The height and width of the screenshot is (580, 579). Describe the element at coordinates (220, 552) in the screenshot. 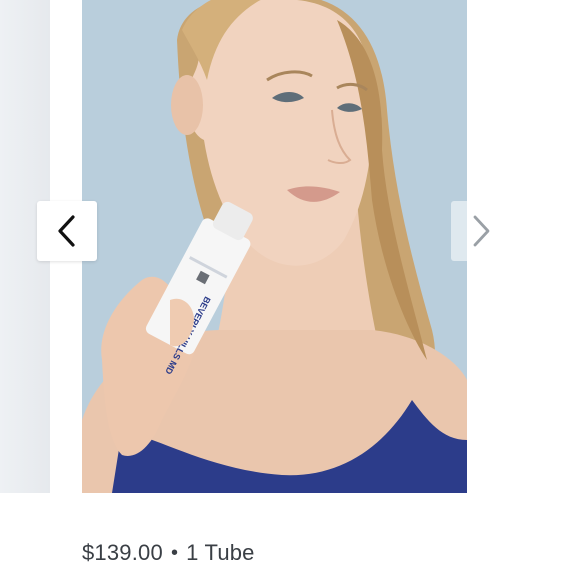

I see `quantity-label: 1 Tube` at that location.